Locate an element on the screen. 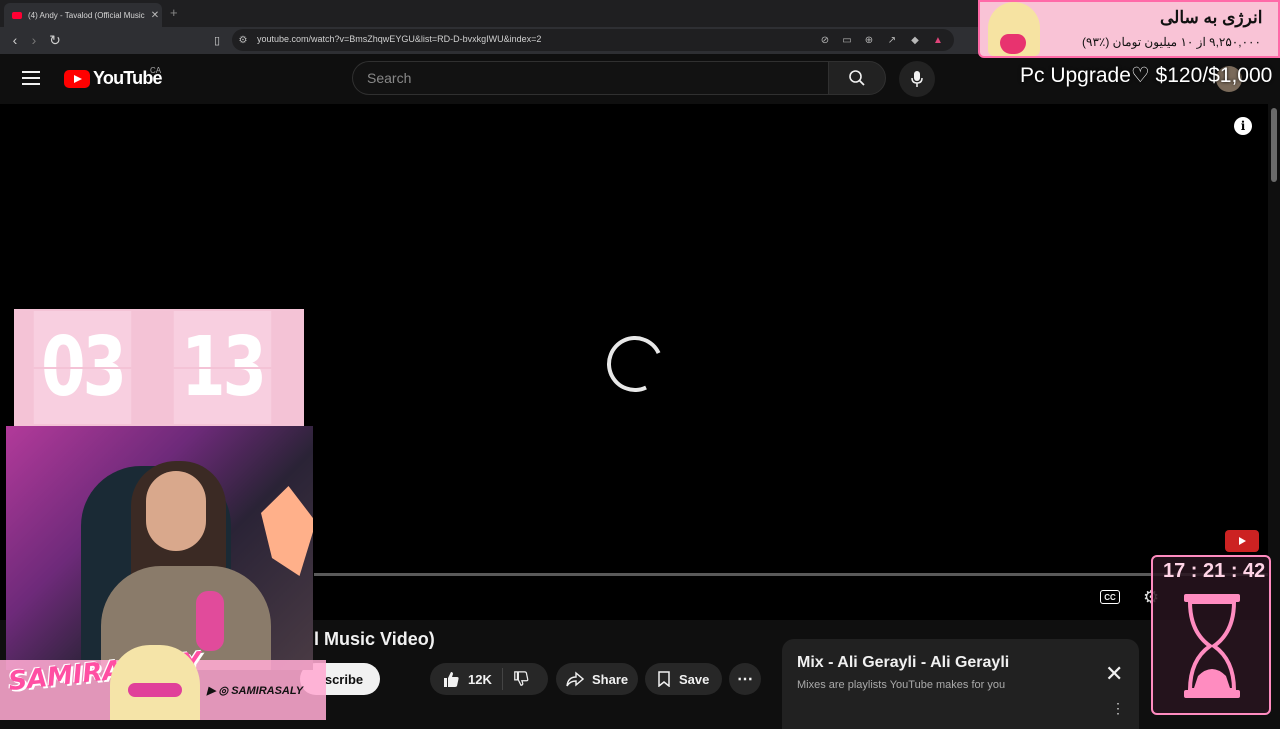 Image resolution: width=1280 pixels, height=729 pixels. microphone-icon is located at coordinates (917, 79).